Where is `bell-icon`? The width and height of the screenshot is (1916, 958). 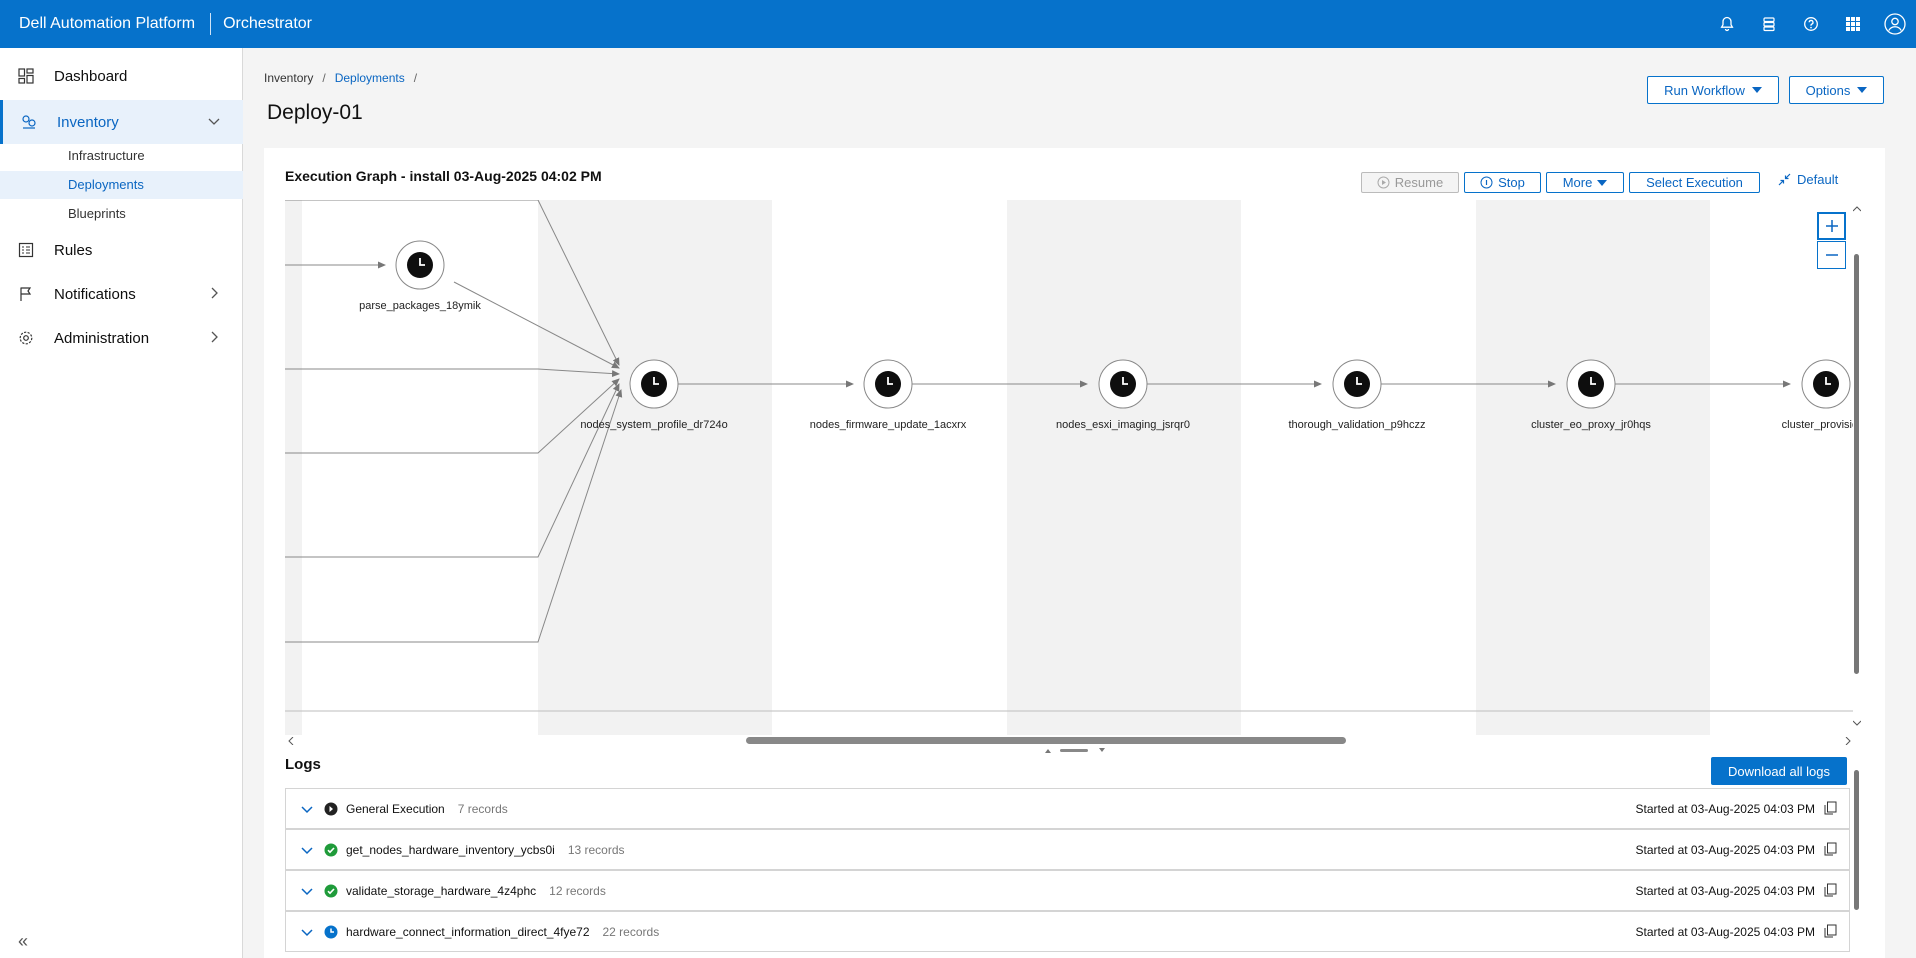 bell-icon is located at coordinates (1727, 24).